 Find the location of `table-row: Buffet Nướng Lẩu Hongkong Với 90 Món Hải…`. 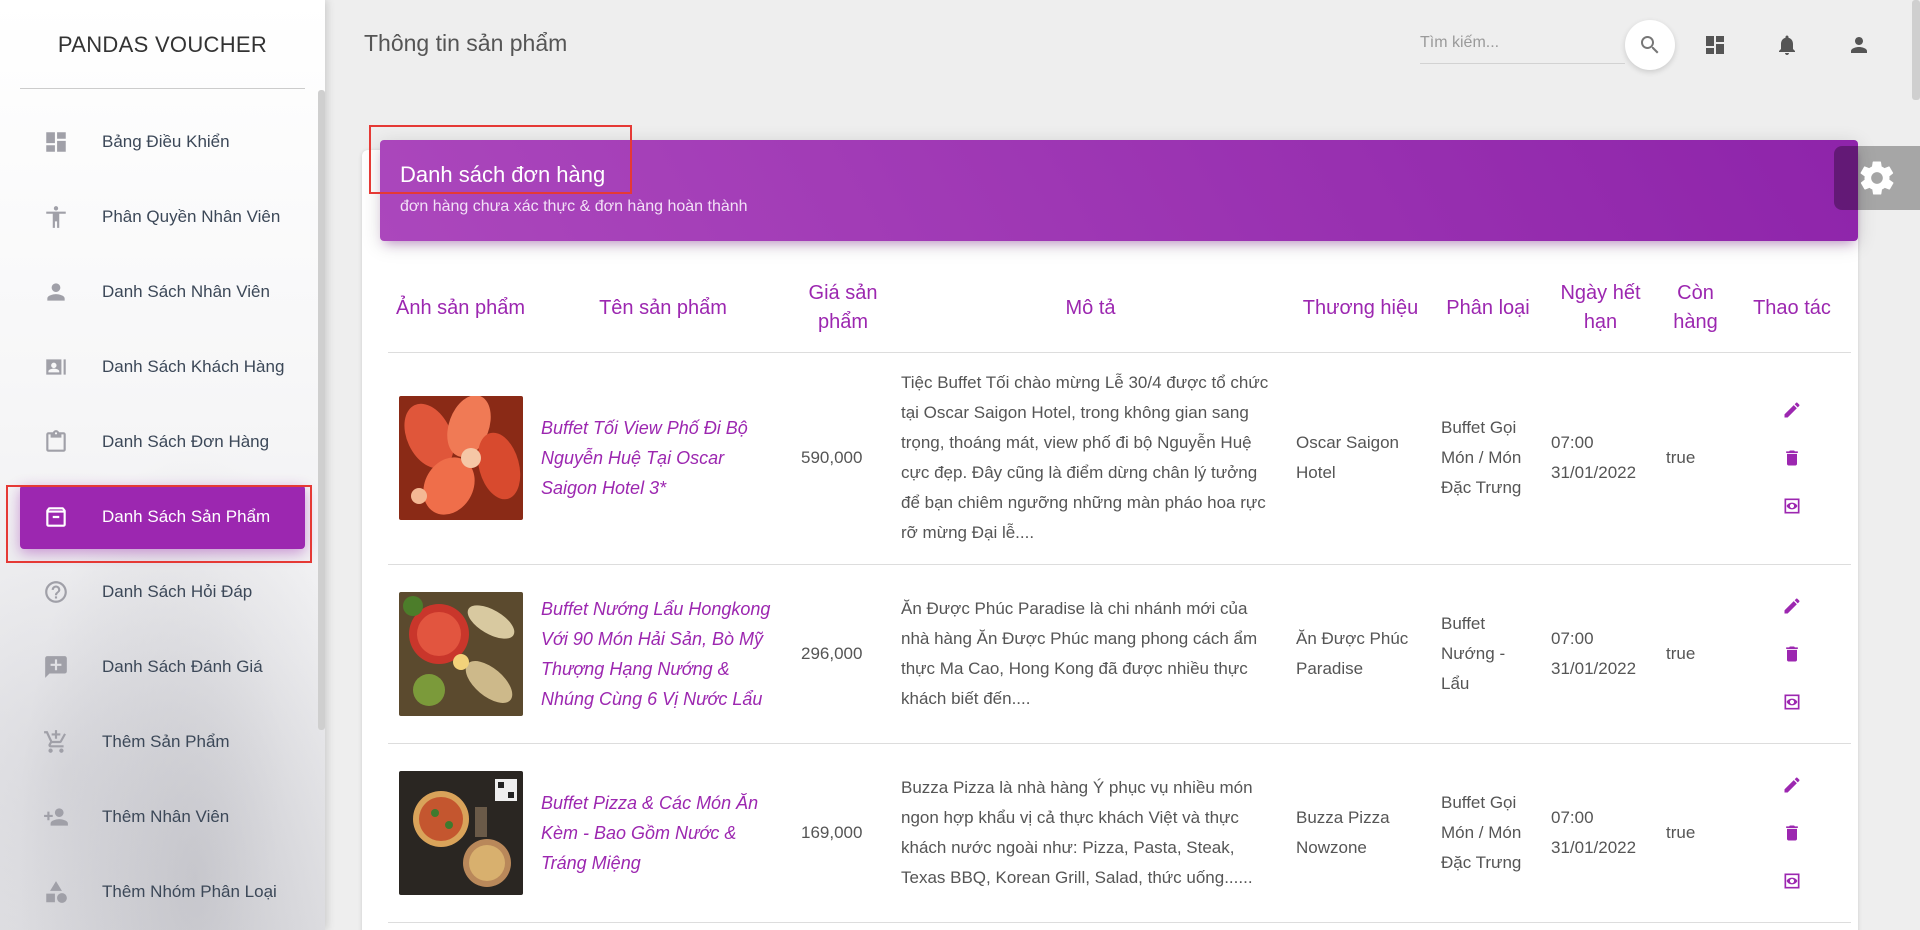

table-row: Buffet Nướng Lẩu Hongkong Với 90 Món Hải… is located at coordinates (1119, 654).